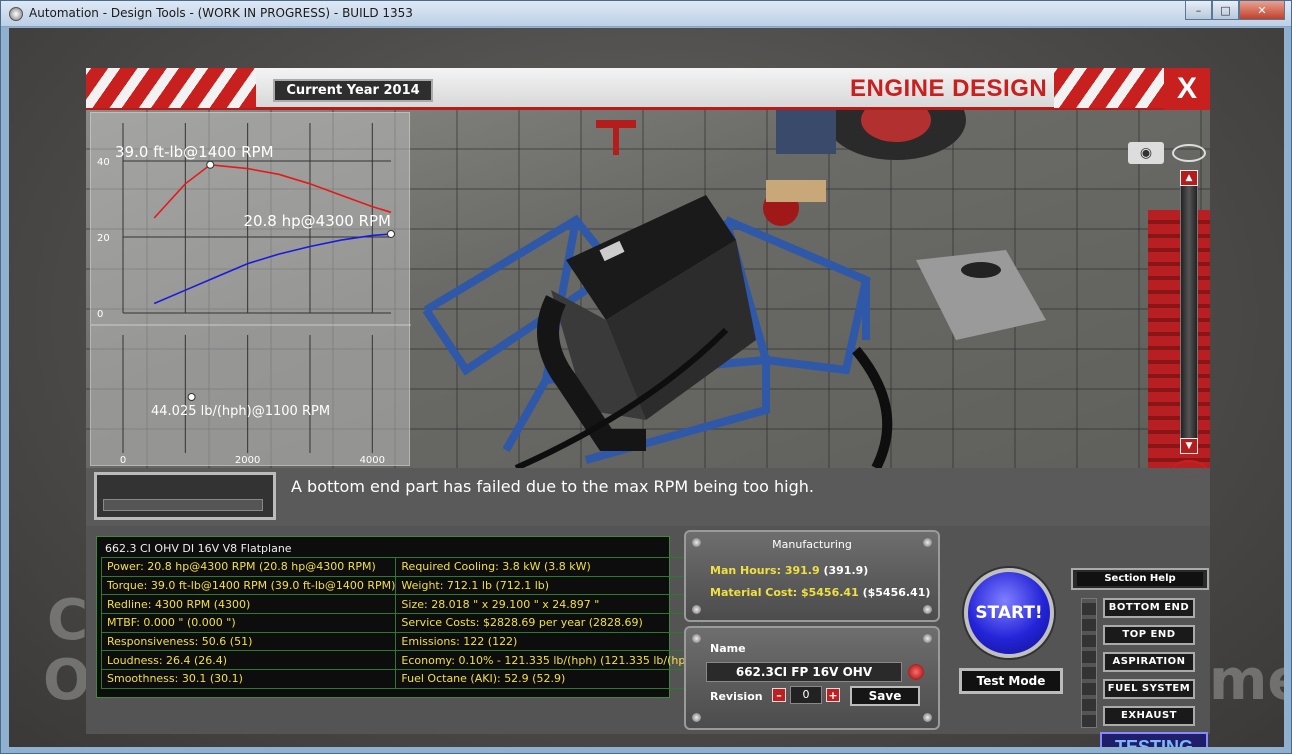 Image resolution: width=1292 pixels, height=754 pixels. Describe the element at coordinates (191, 397) in the screenshot. I see `chart-bsfc-point` at that location.